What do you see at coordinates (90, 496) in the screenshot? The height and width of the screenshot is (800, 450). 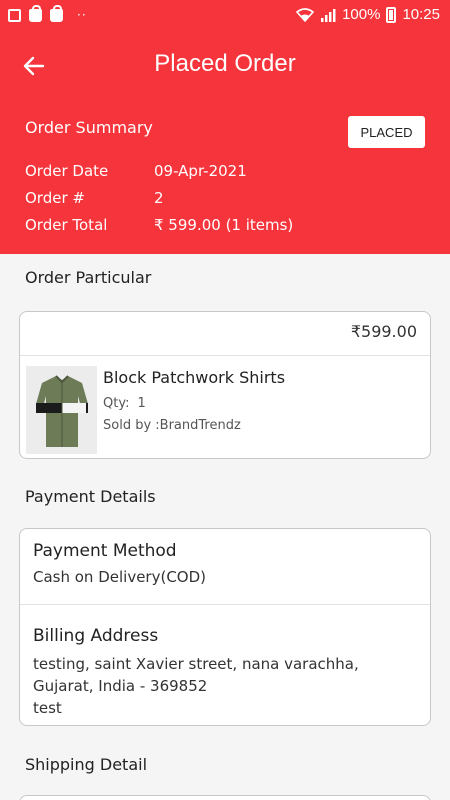 I see `payment-details-heading: Payment Details` at bounding box center [90, 496].